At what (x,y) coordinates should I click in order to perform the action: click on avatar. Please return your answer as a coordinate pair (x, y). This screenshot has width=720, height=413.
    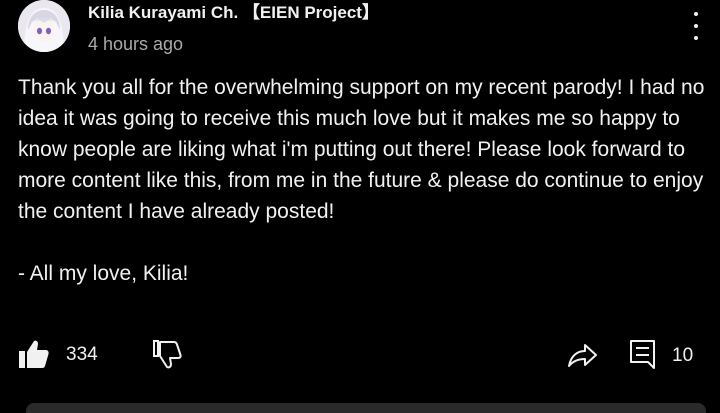
    Looking at the image, I should click on (44, 26).